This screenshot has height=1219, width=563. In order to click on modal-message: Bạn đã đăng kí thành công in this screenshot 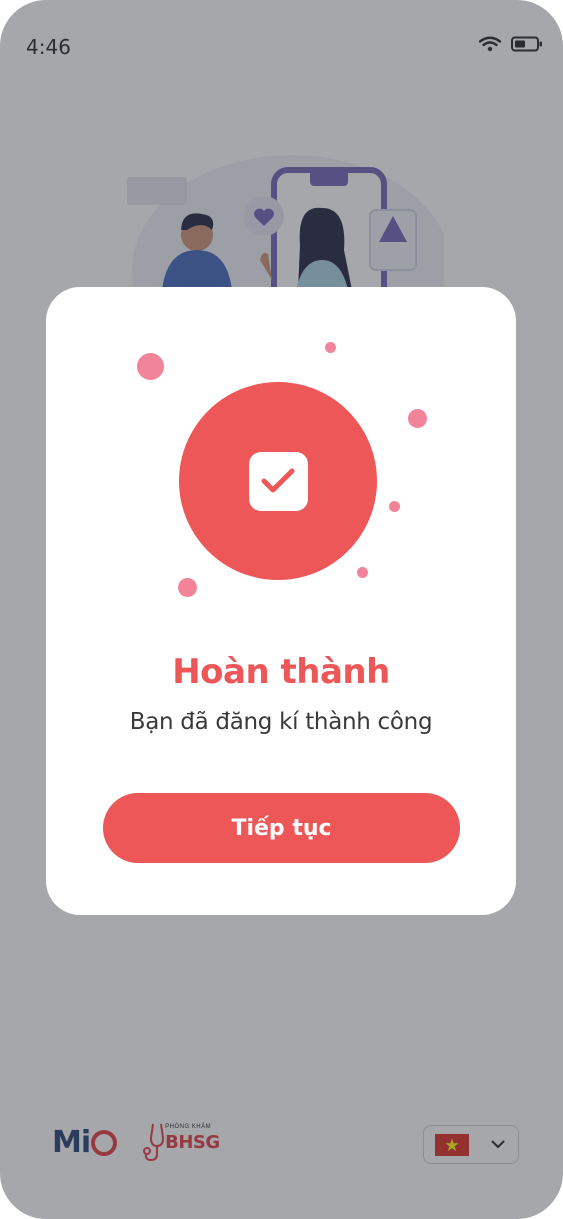, I will do `click(281, 722)`.